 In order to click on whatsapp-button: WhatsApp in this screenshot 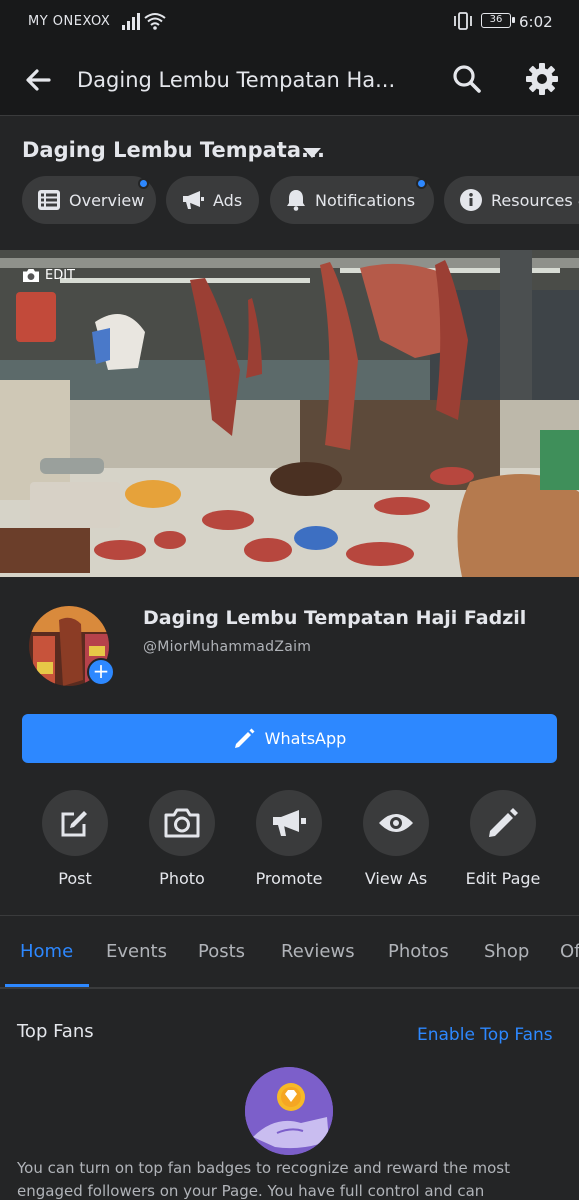, I will do `click(289, 738)`.